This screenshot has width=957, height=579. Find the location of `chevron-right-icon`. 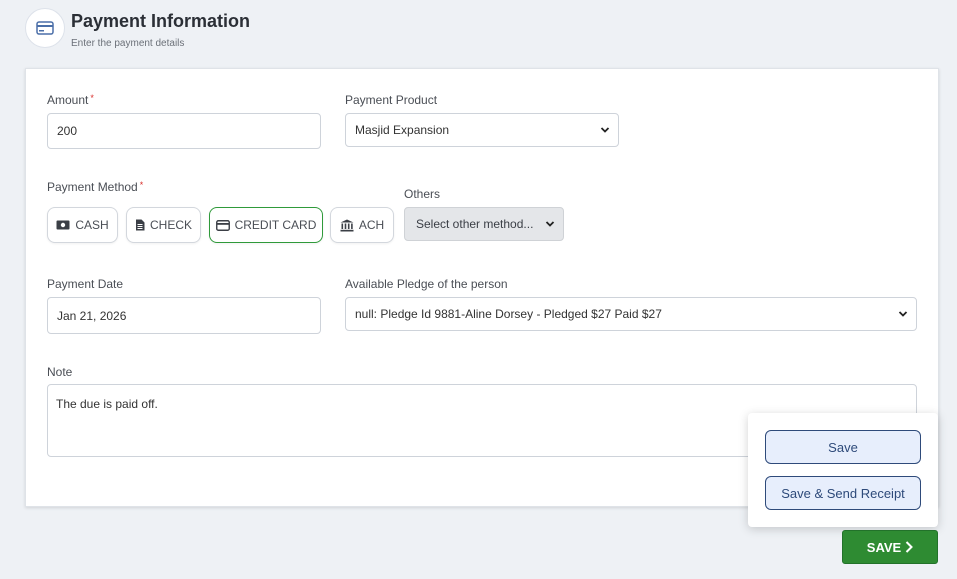

chevron-right-icon is located at coordinates (910, 547).